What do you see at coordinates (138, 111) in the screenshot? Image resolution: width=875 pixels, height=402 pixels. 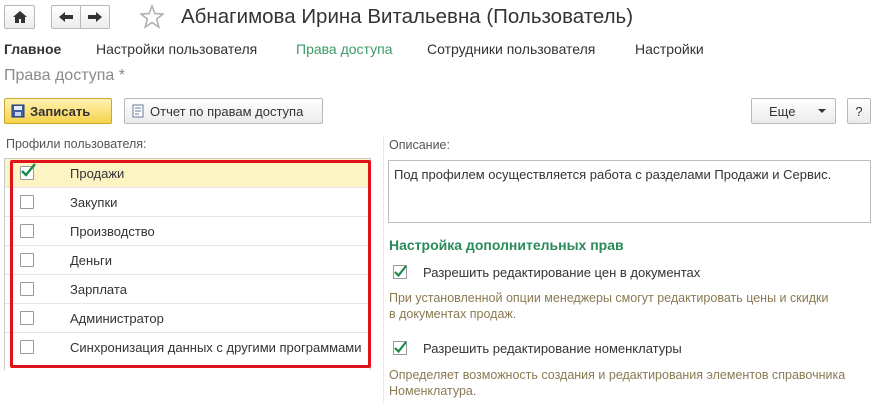 I see `report-icon` at bounding box center [138, 111].